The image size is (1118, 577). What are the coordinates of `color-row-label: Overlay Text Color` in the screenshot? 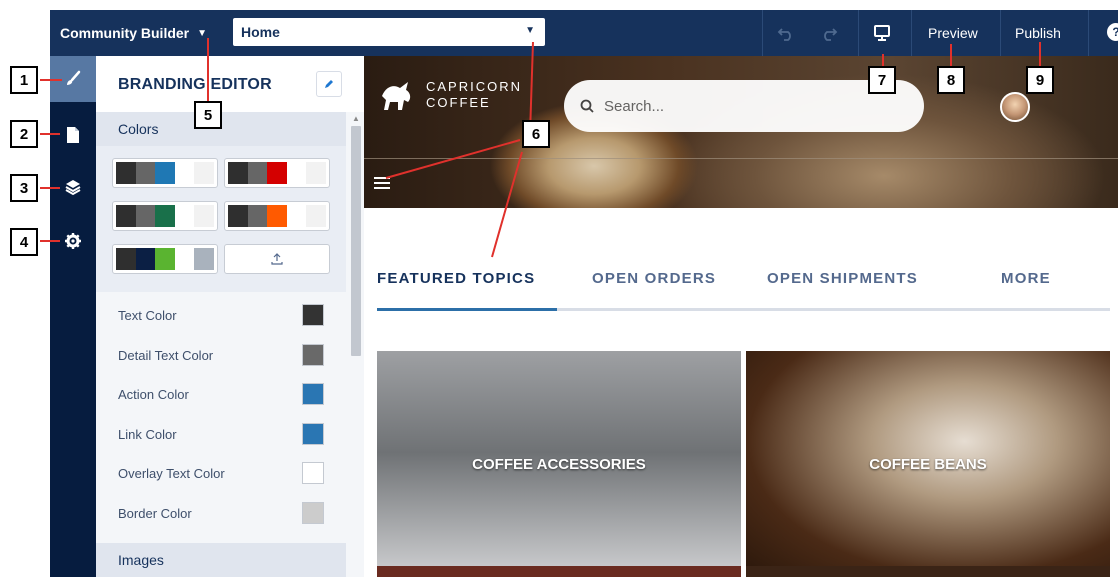 It's located at (171, 473).